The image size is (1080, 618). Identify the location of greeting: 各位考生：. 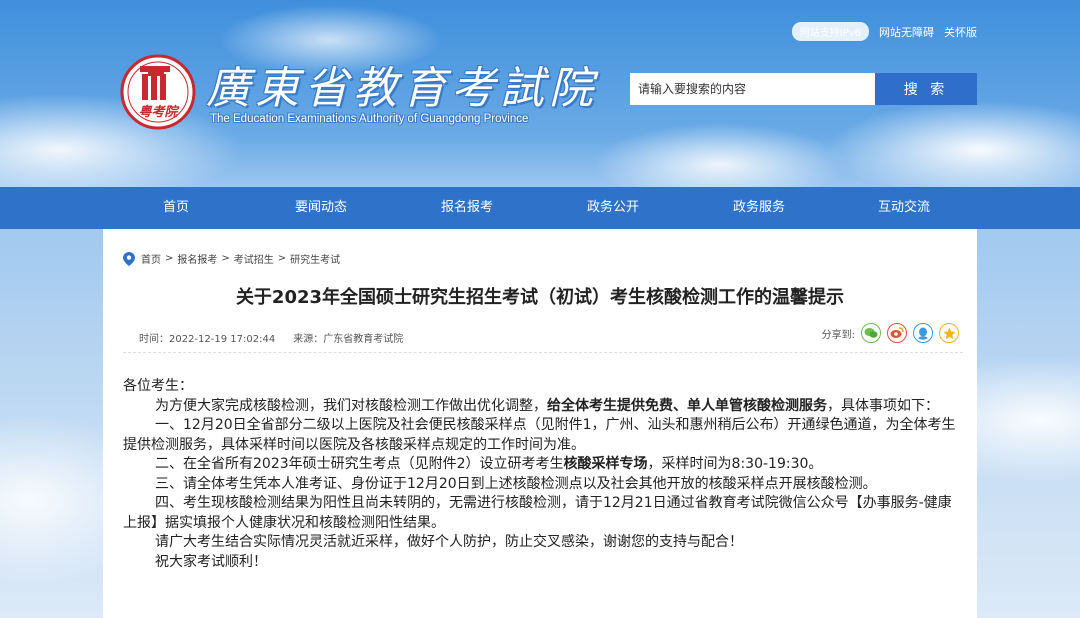
(158, 386).